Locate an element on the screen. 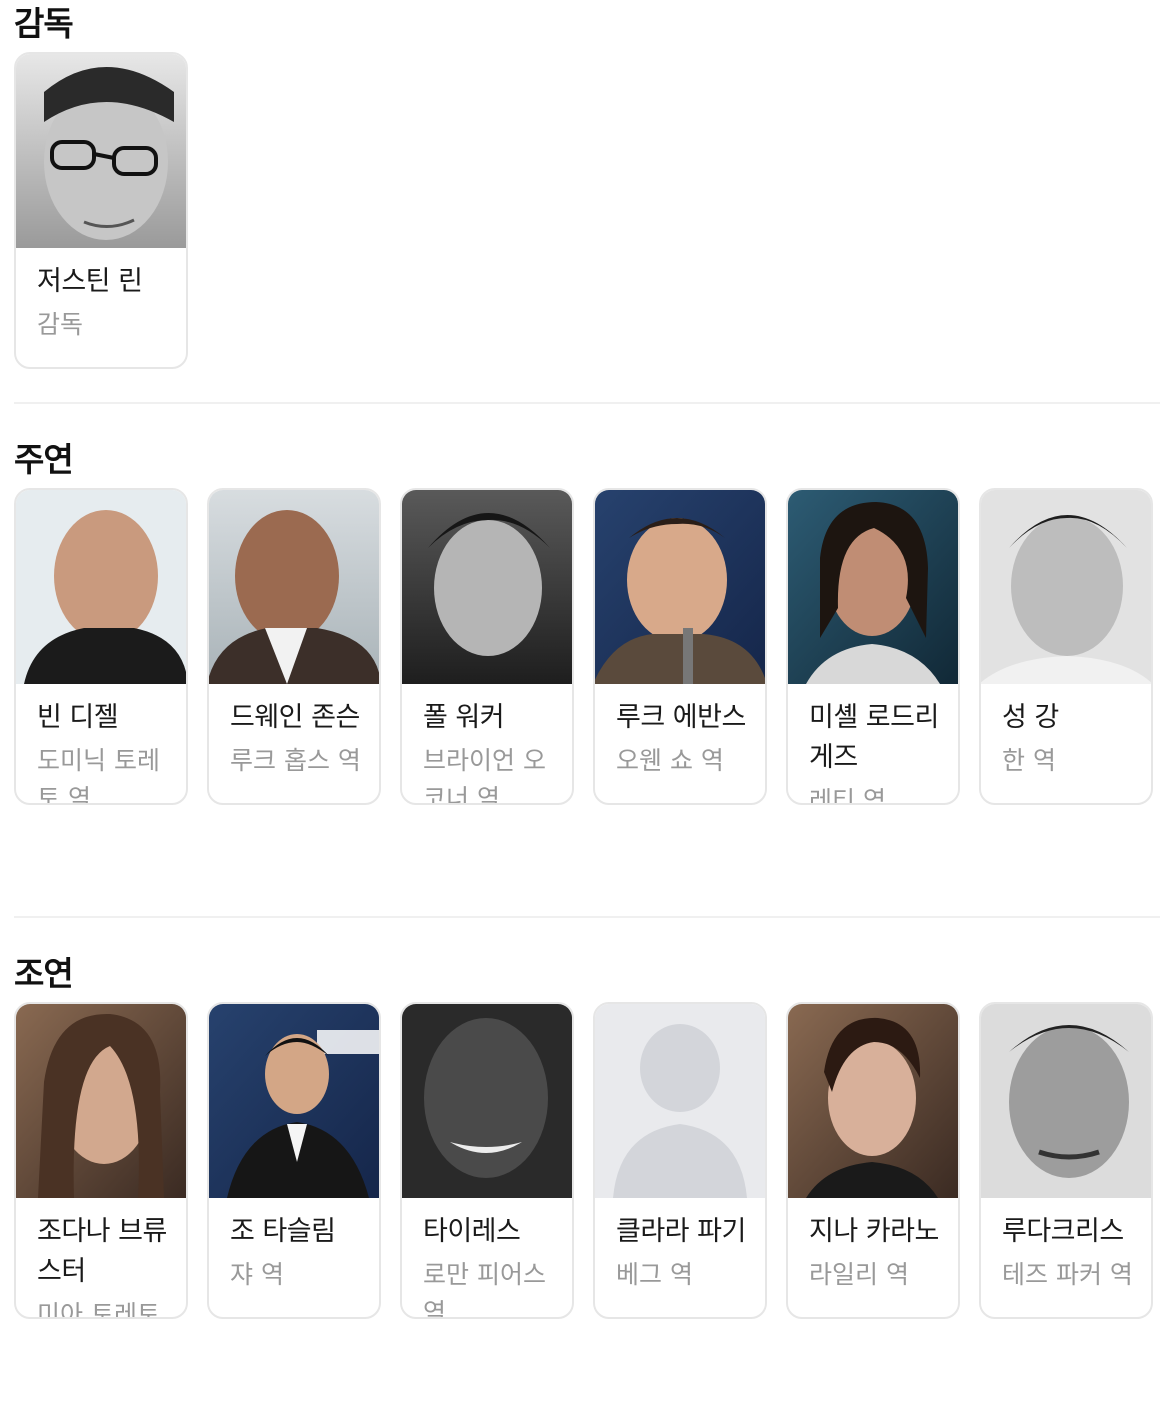  person-card: 폴 워커 브라이언 오코너 역 is located at coordinates (487, 646).